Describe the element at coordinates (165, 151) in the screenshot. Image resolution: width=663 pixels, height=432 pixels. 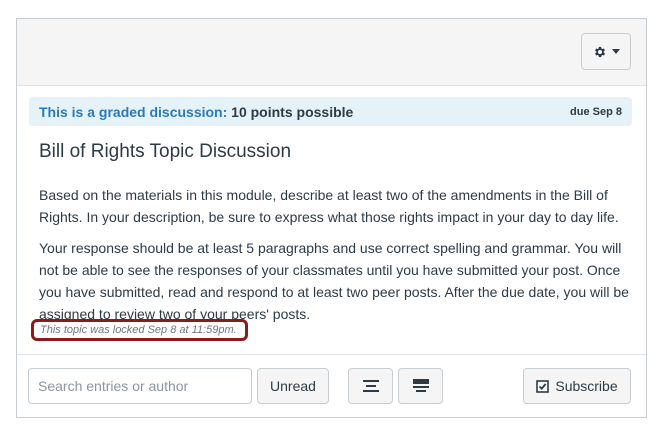
I see `discussion-title: Bill of Rights Topic Discussion` at that location.